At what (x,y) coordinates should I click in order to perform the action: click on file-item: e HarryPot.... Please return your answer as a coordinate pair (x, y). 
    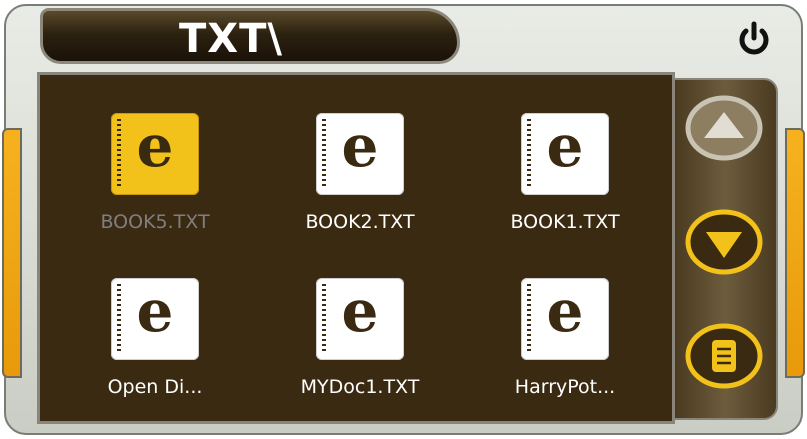
    Looking at the image, I should click on (565, 319).